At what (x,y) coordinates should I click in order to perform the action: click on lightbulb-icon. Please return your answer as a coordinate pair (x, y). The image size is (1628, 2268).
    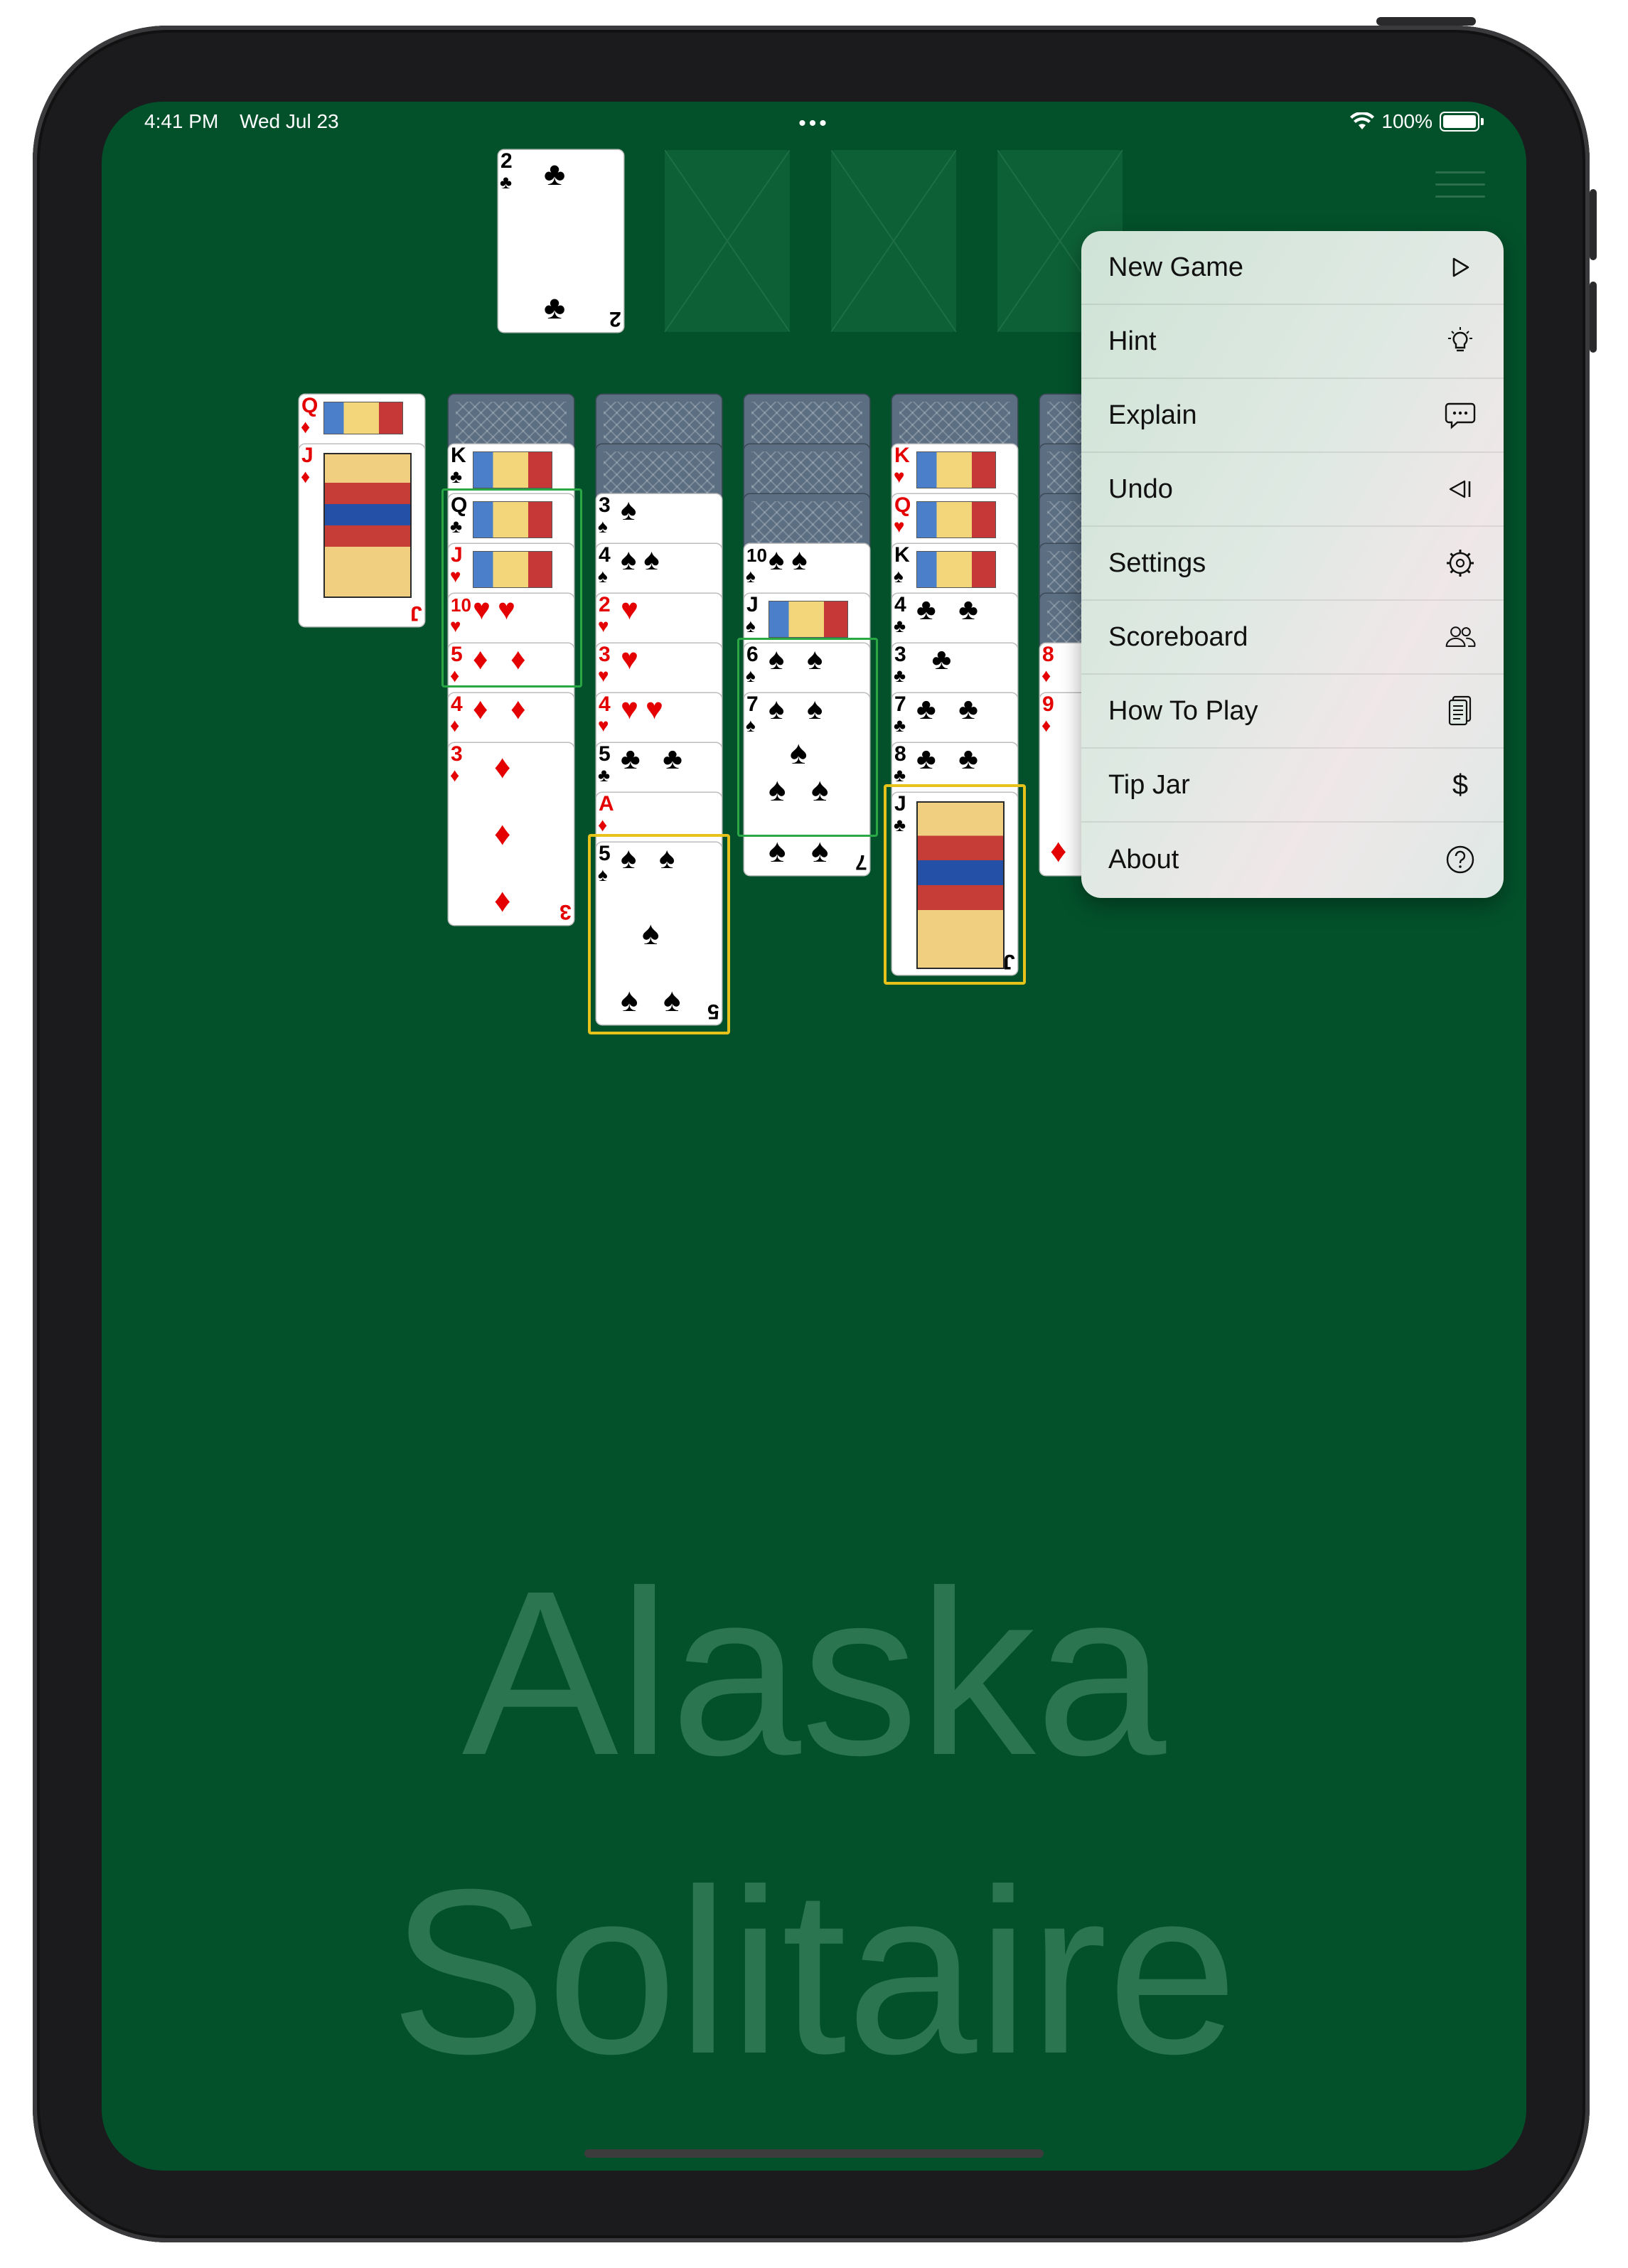
    Looking at the image, I should click on (1460, 341).